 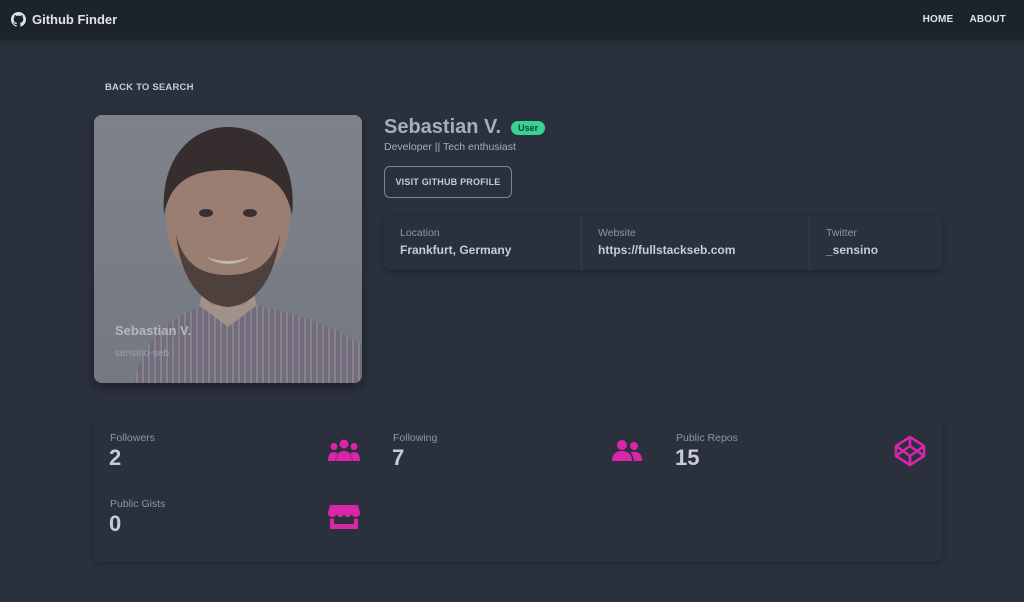 I want to click on user-type-badge: User, so click(x=528, y=127).